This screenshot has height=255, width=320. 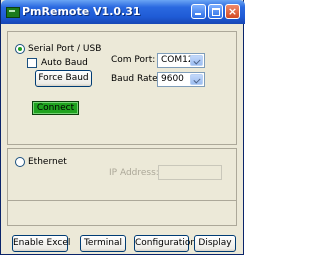 I want to click on connect-button: Connect, so click(x=55, y=108).